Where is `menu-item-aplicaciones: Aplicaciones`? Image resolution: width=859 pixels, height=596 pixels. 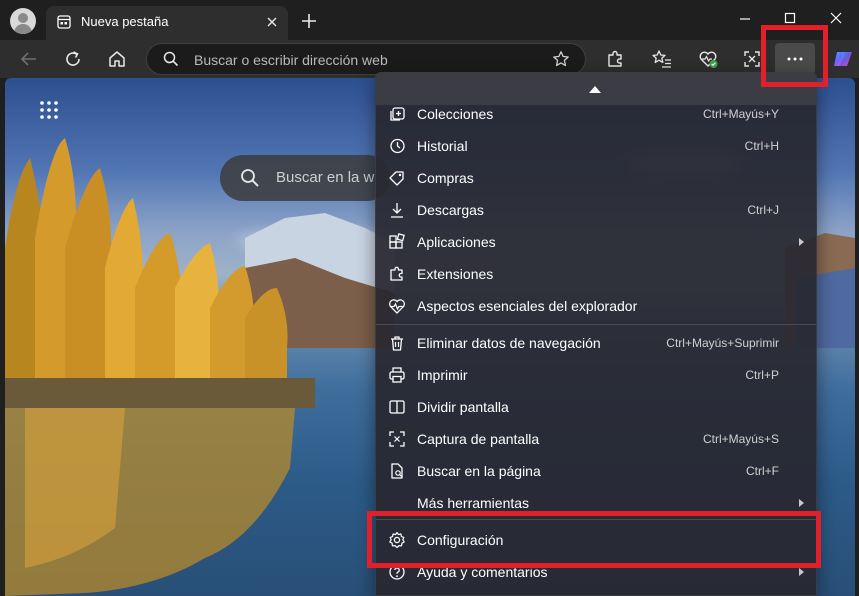 menu-item-aplicaciones: Aplicaciones is located at coordinates (596, 242).